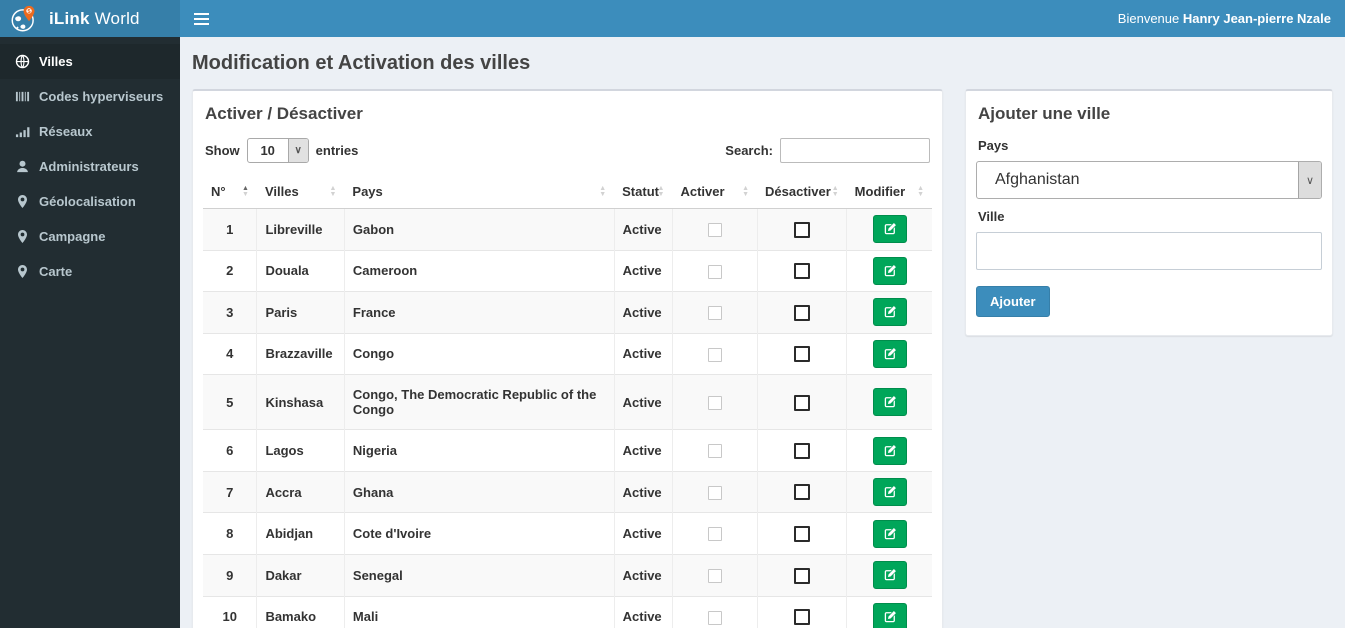 The image size is (1345, 628). I want to click on cell-ville: Paris, so click(300, 312).